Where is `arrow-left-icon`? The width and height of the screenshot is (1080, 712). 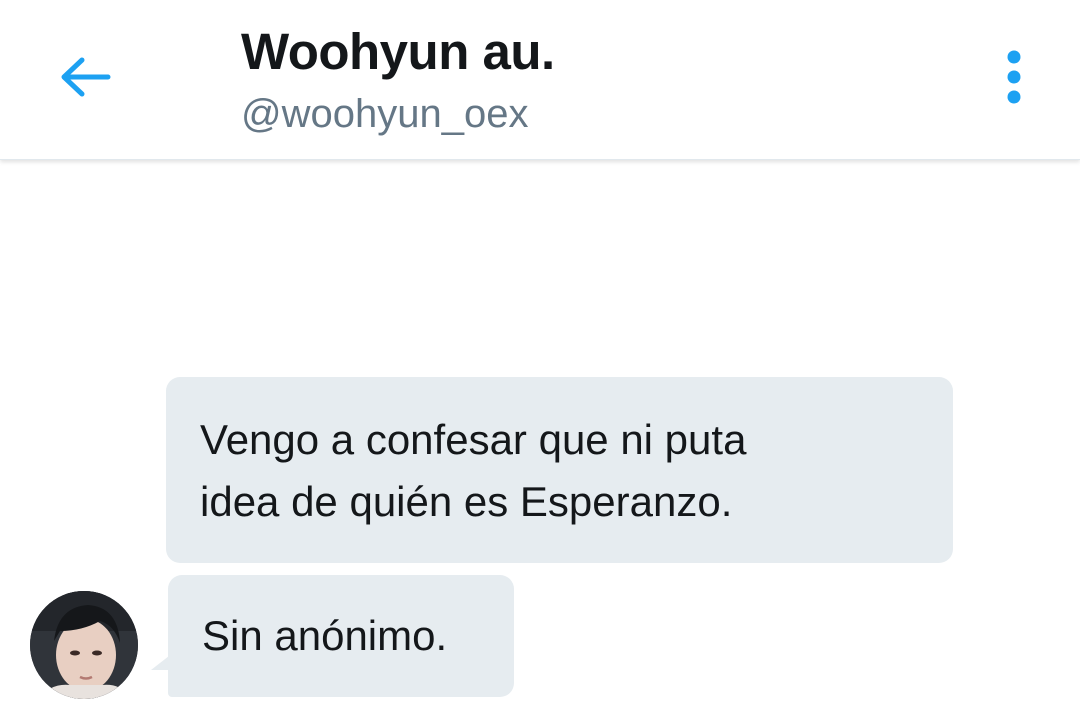
arrow-left-icon is located at coordinates (86, 77).